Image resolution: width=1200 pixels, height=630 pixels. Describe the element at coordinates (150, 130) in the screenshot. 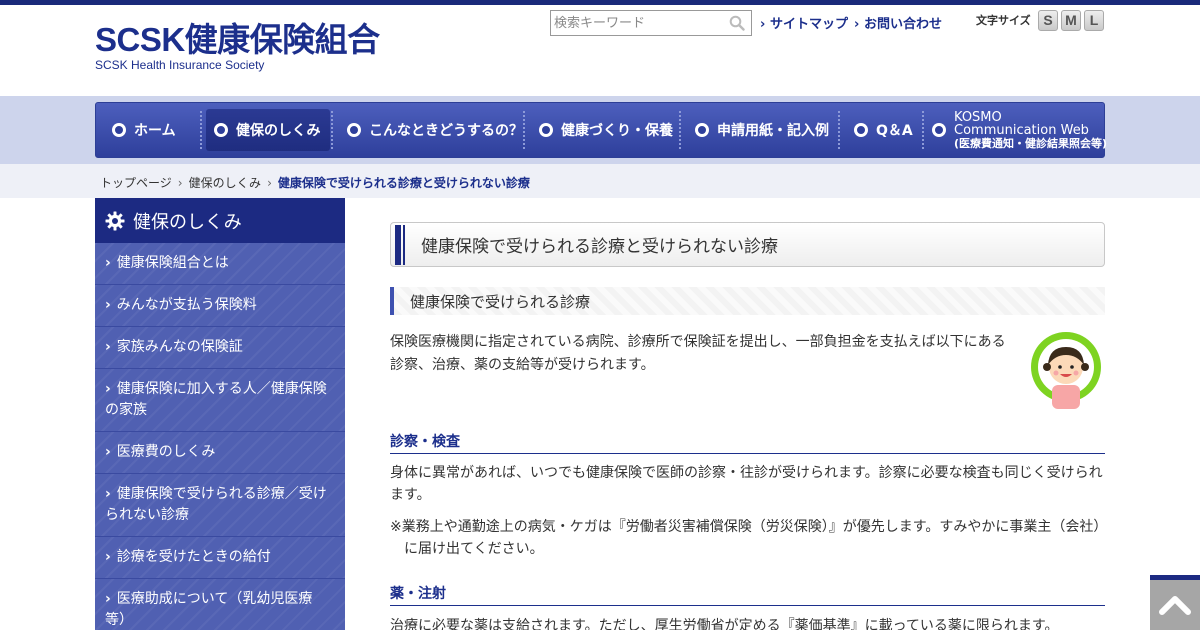

I see `nav-item-home: ホーム` at that location.